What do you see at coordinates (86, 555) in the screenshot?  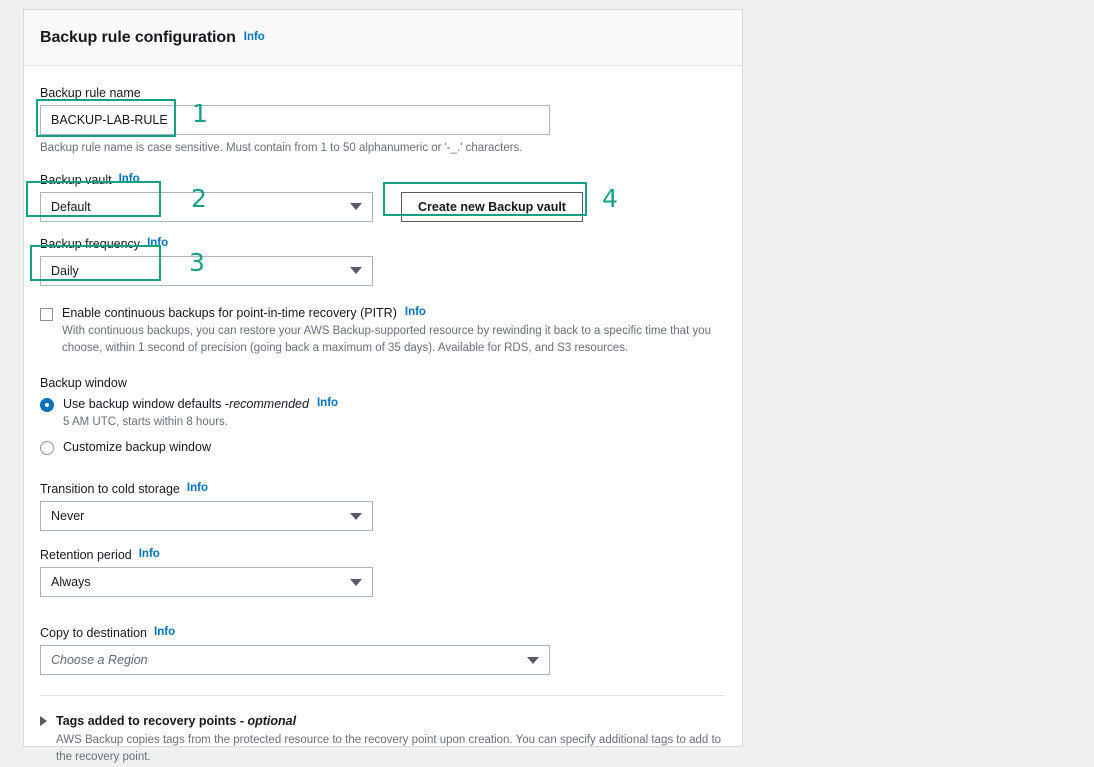 I see `retention-label-text: Retention period` at bounding box center [86, 555].